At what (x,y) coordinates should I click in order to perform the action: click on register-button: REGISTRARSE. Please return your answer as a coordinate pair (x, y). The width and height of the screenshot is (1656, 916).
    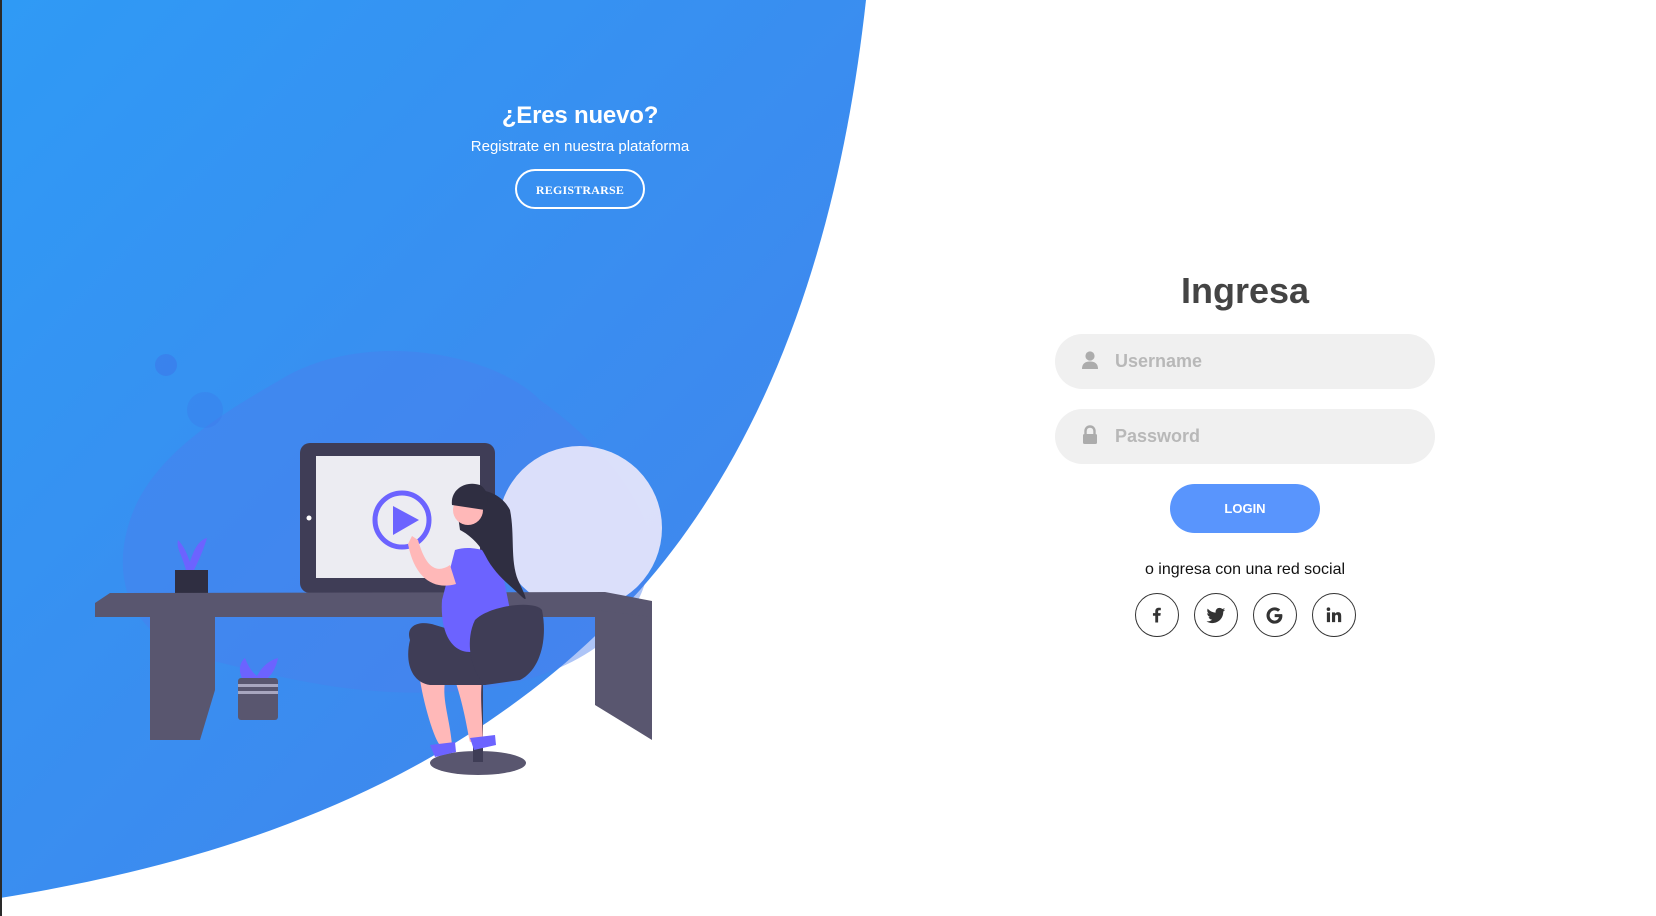
    Looking at the image, I should click on (580, 189).